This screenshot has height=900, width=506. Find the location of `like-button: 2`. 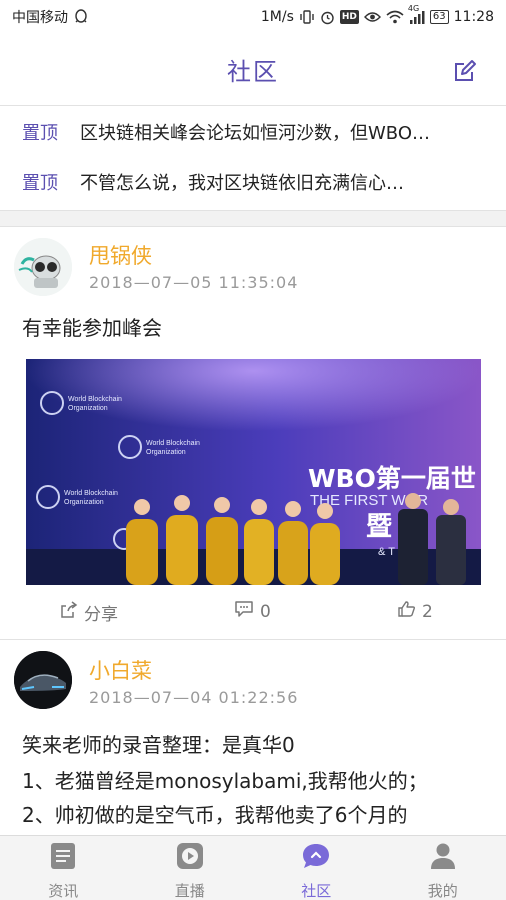

like-button: 2 is located at coordinates (415, 611).